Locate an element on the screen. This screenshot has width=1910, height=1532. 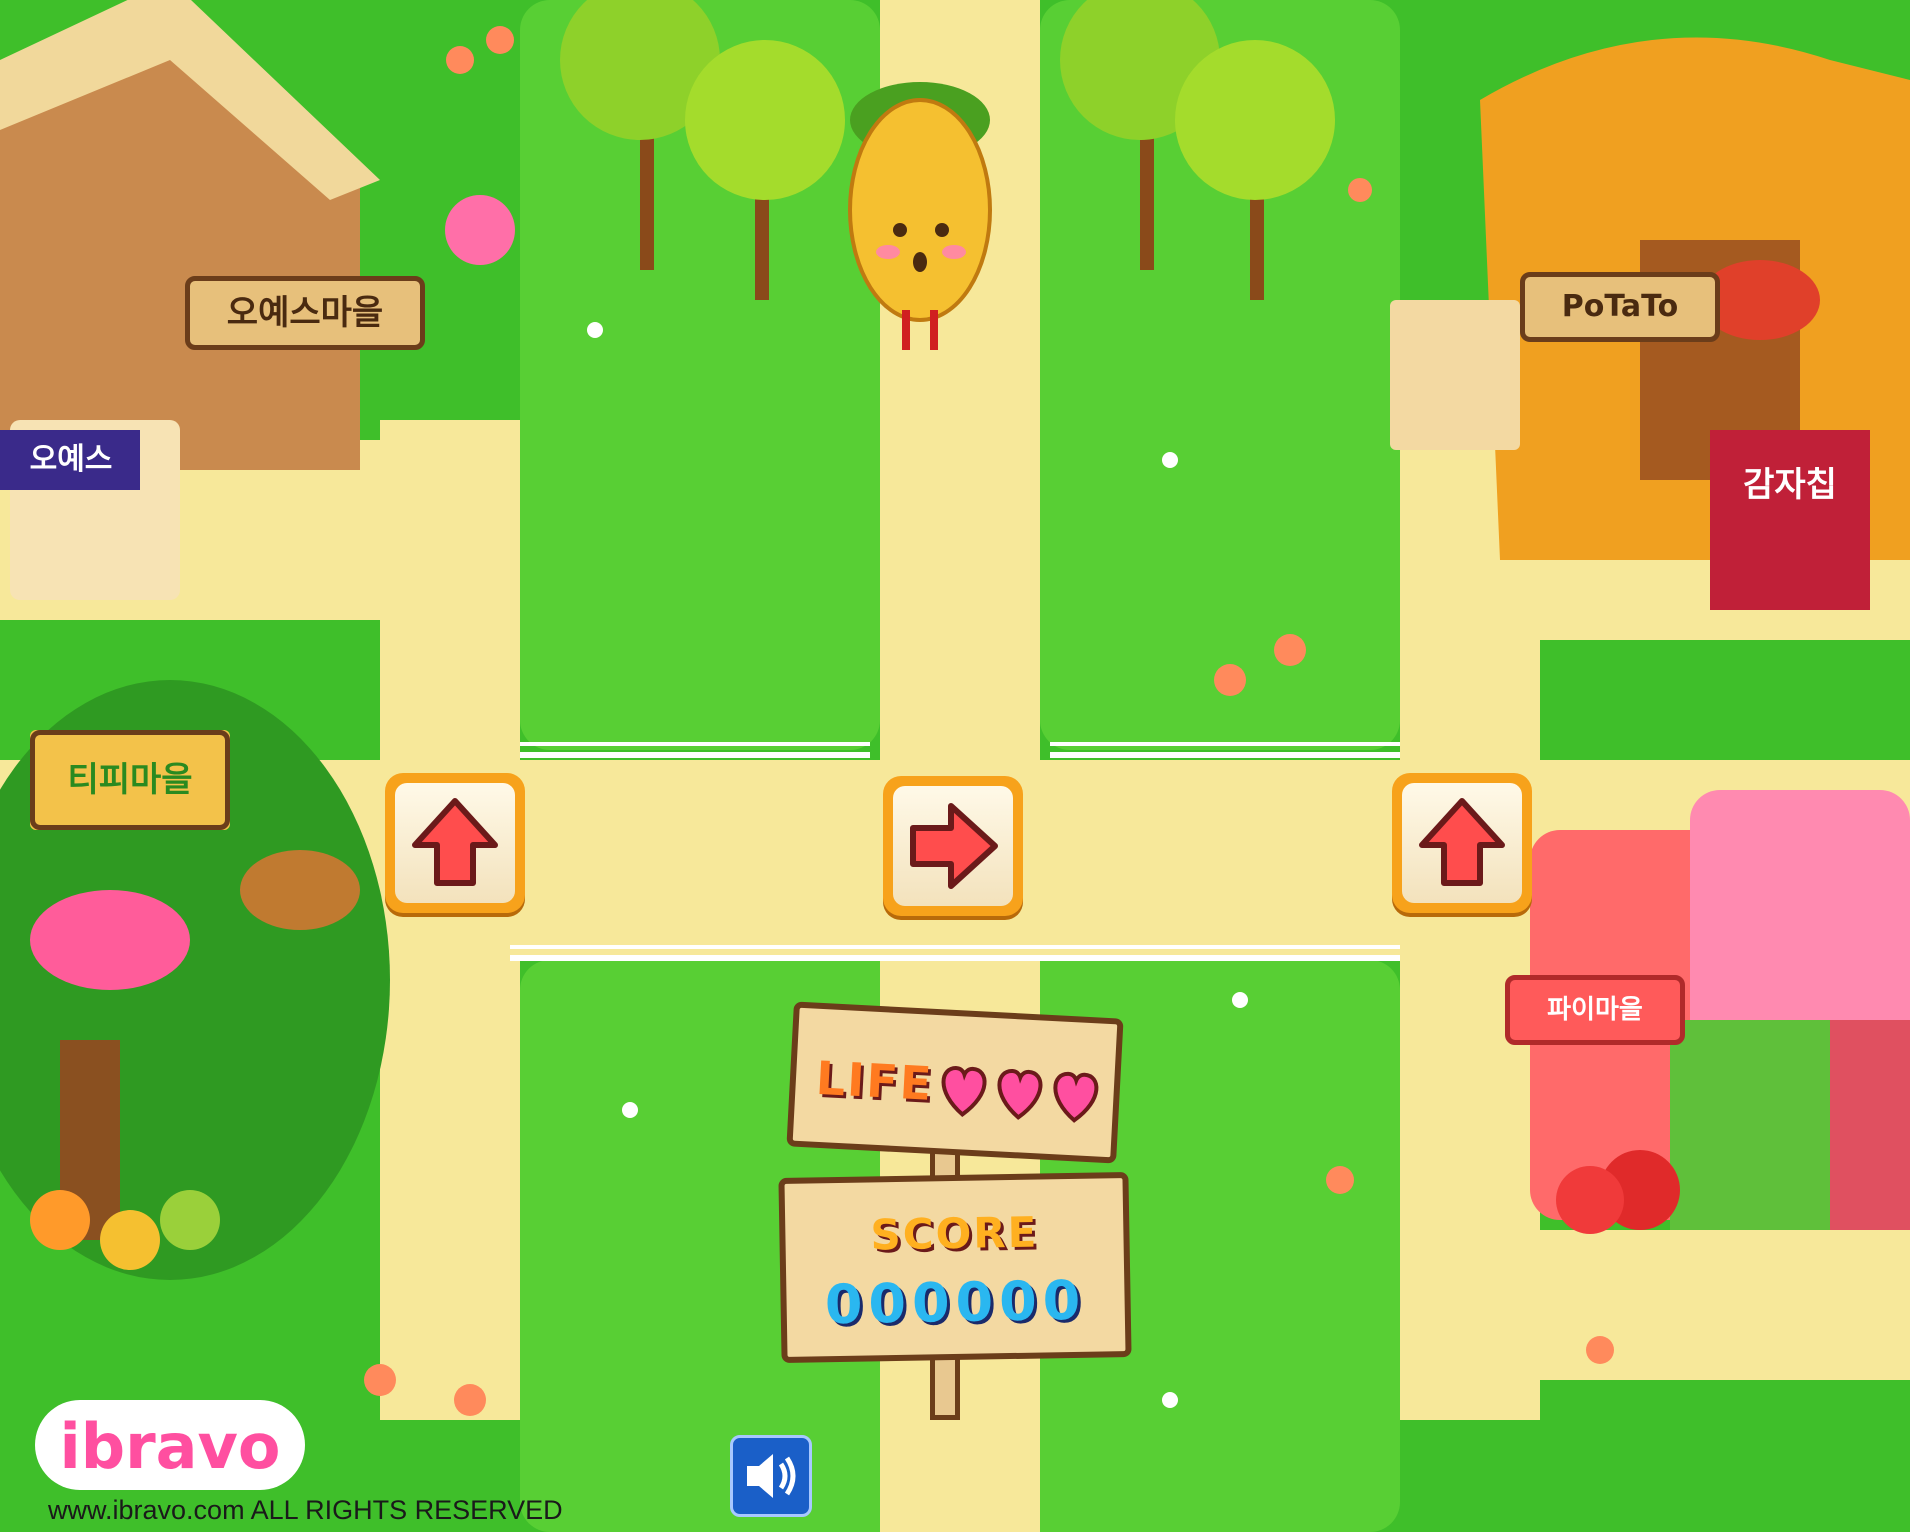
village-sign-potato: PoTaTo is located at coordinates (1620, 307).